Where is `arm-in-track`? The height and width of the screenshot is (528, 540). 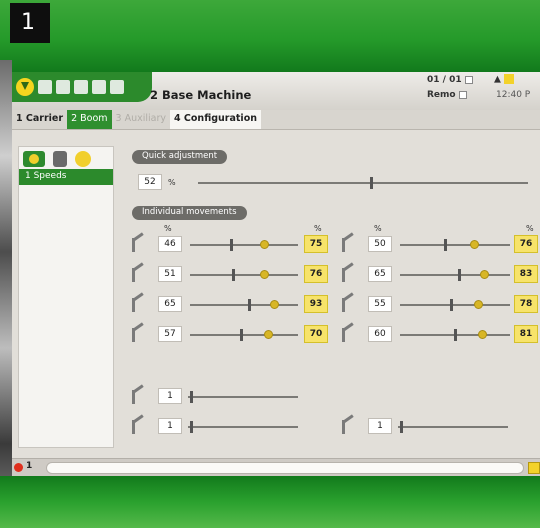 arm-in-track is located at coordinates (244, 335).